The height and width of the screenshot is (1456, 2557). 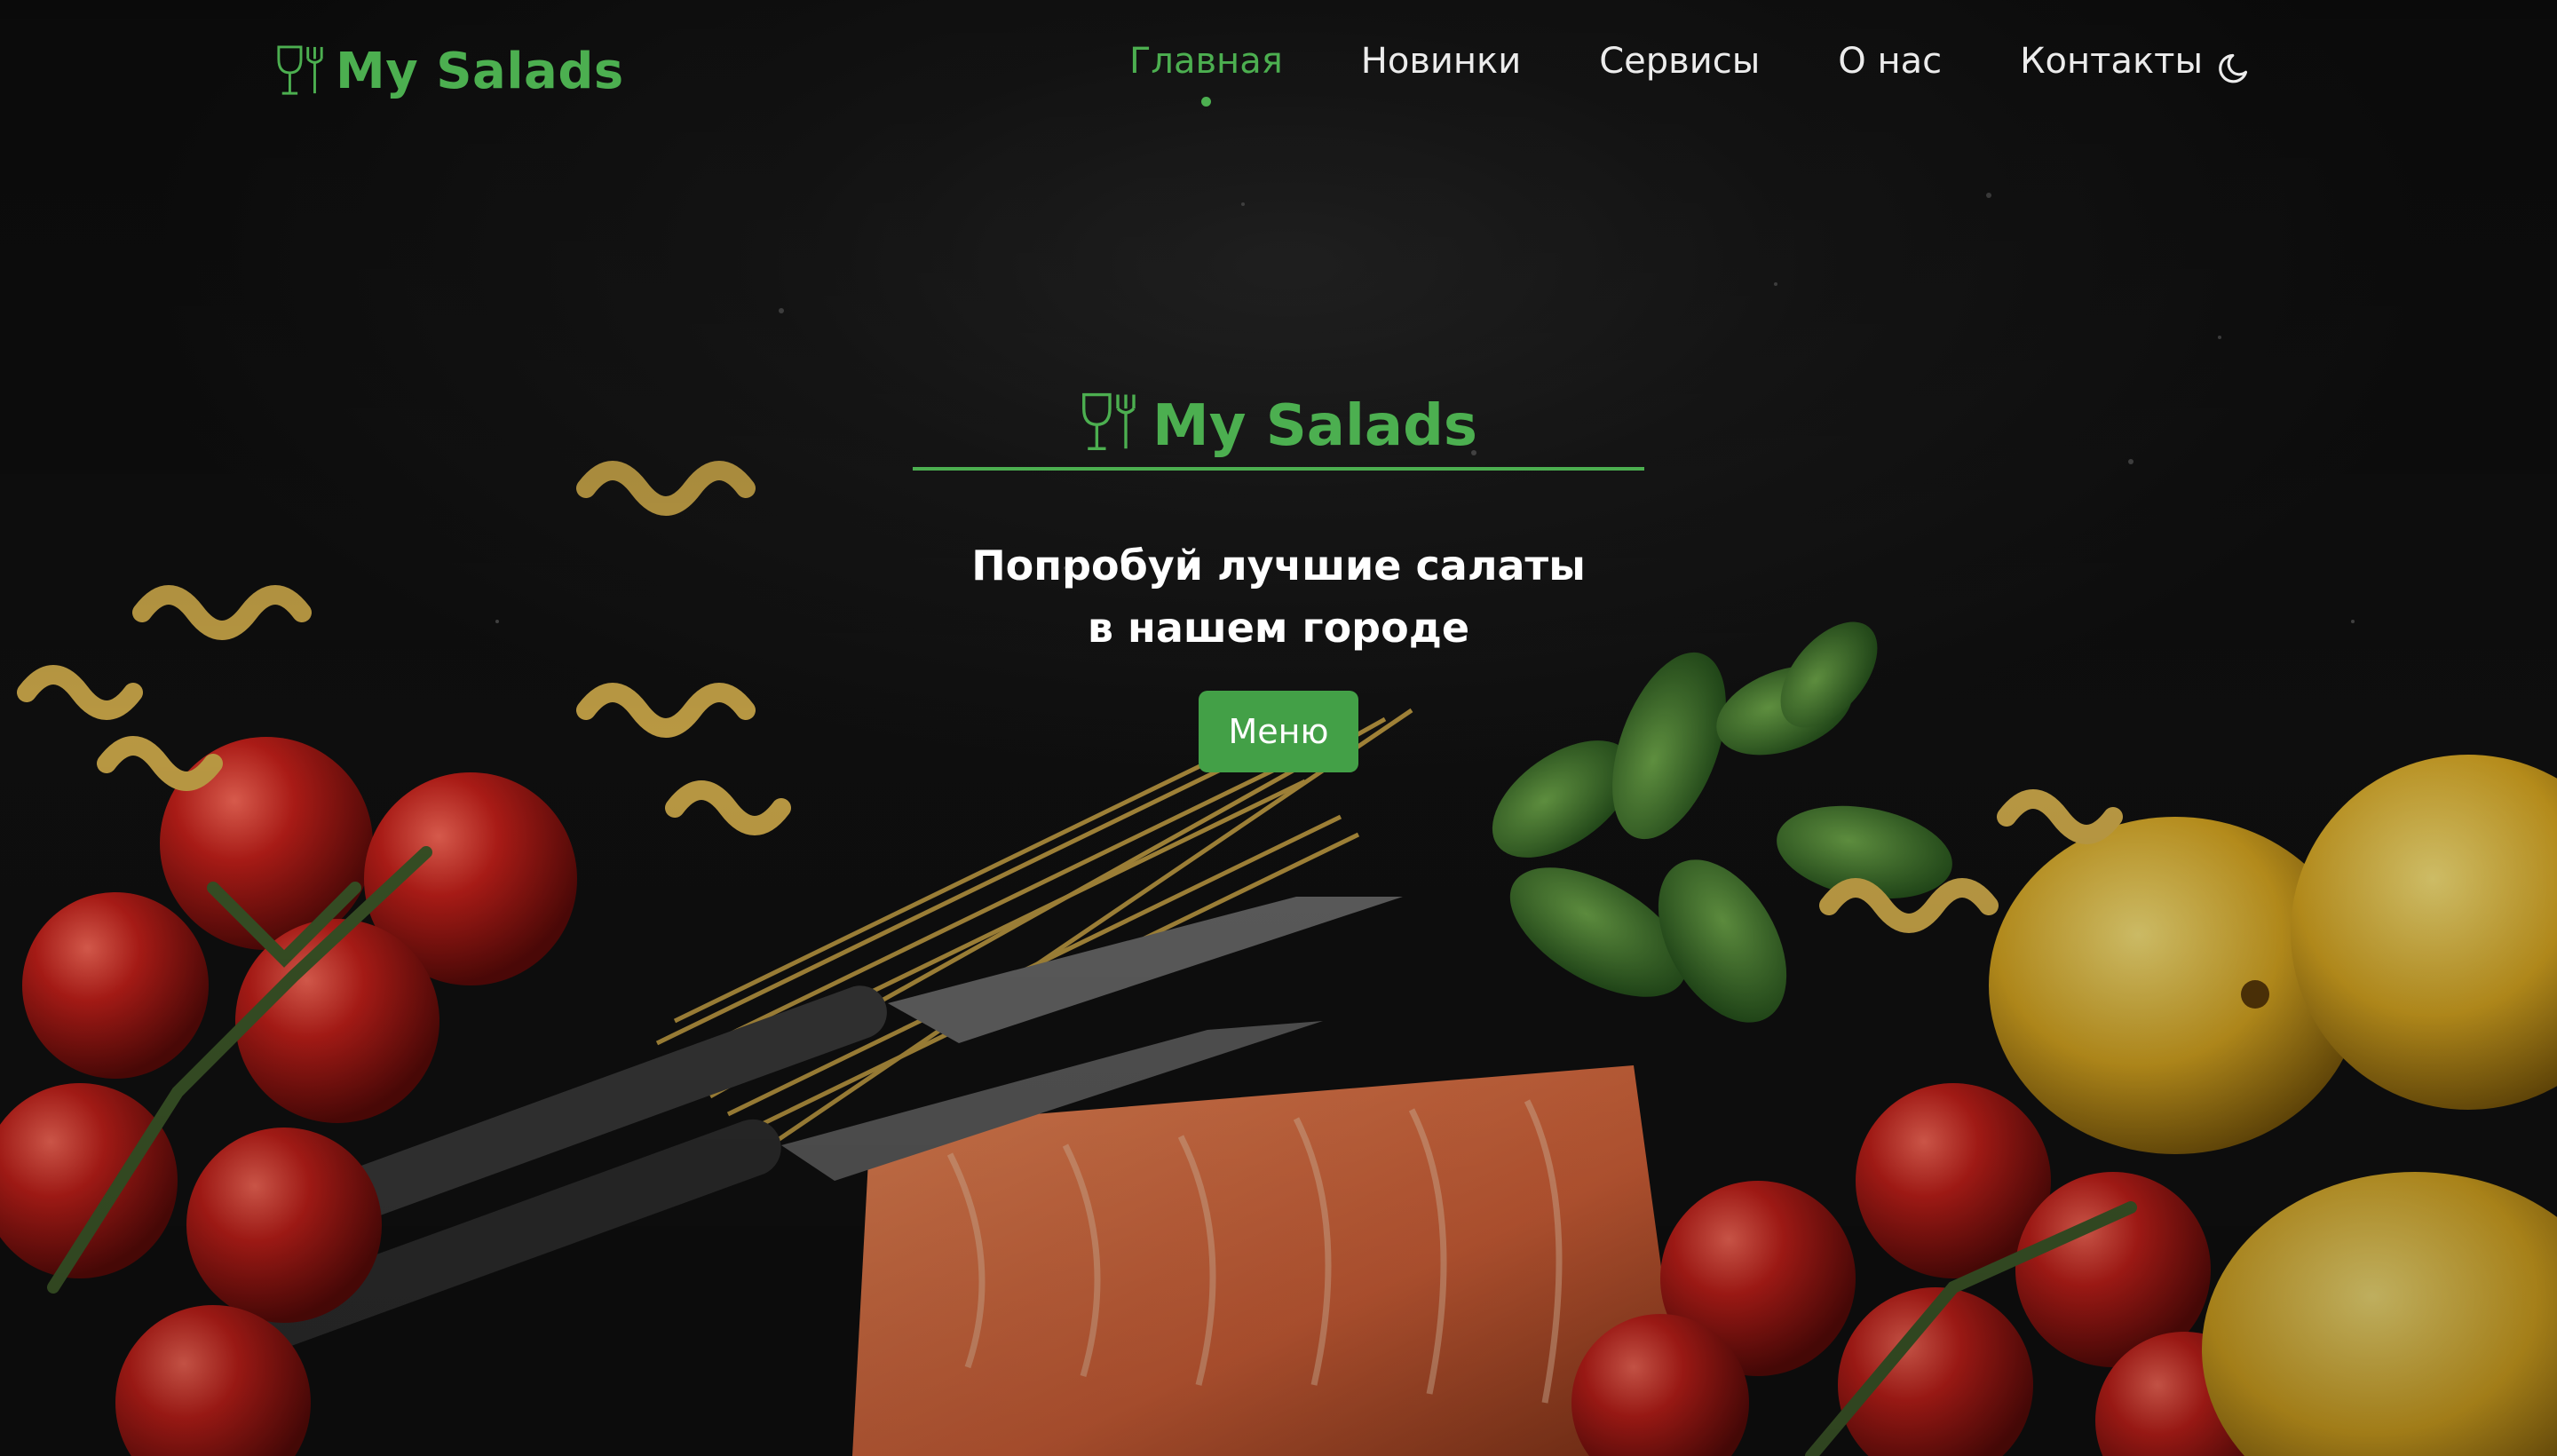 I want to click on nav-item-about: О нас, so click(x=1890, y=61).